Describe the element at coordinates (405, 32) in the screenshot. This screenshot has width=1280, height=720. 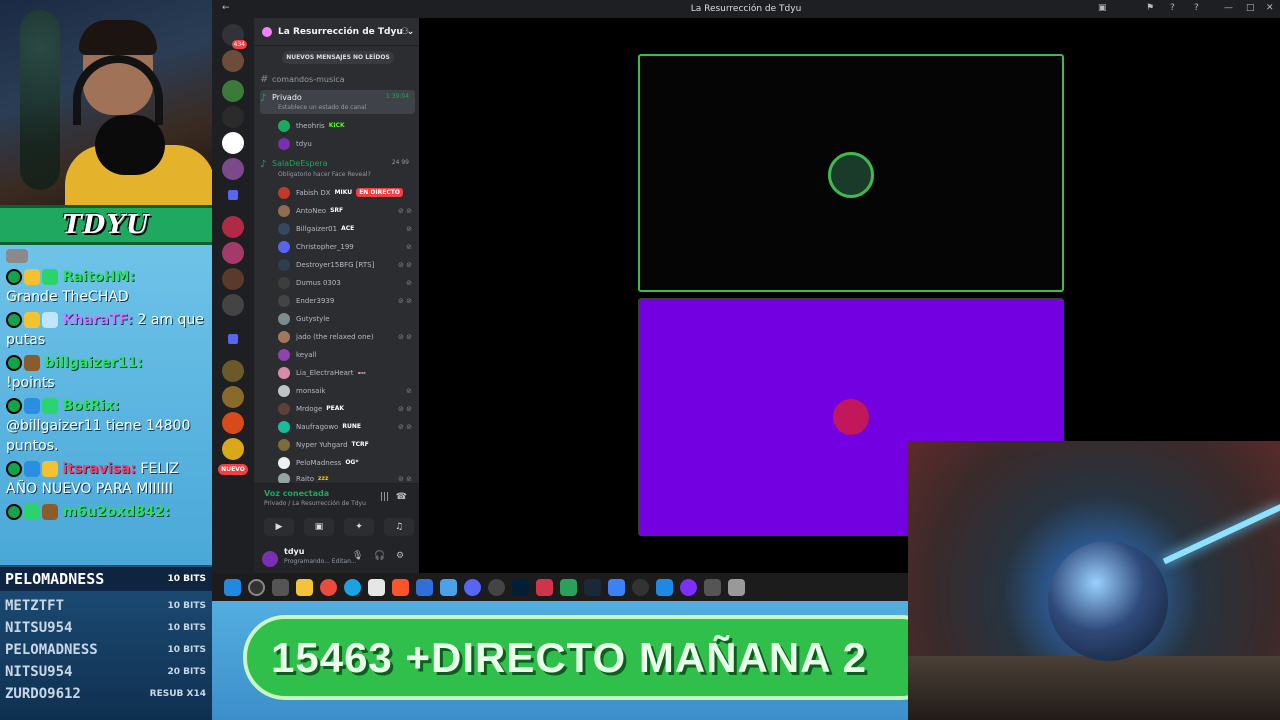
I see `add-friend-icon: ⚇` at that location.